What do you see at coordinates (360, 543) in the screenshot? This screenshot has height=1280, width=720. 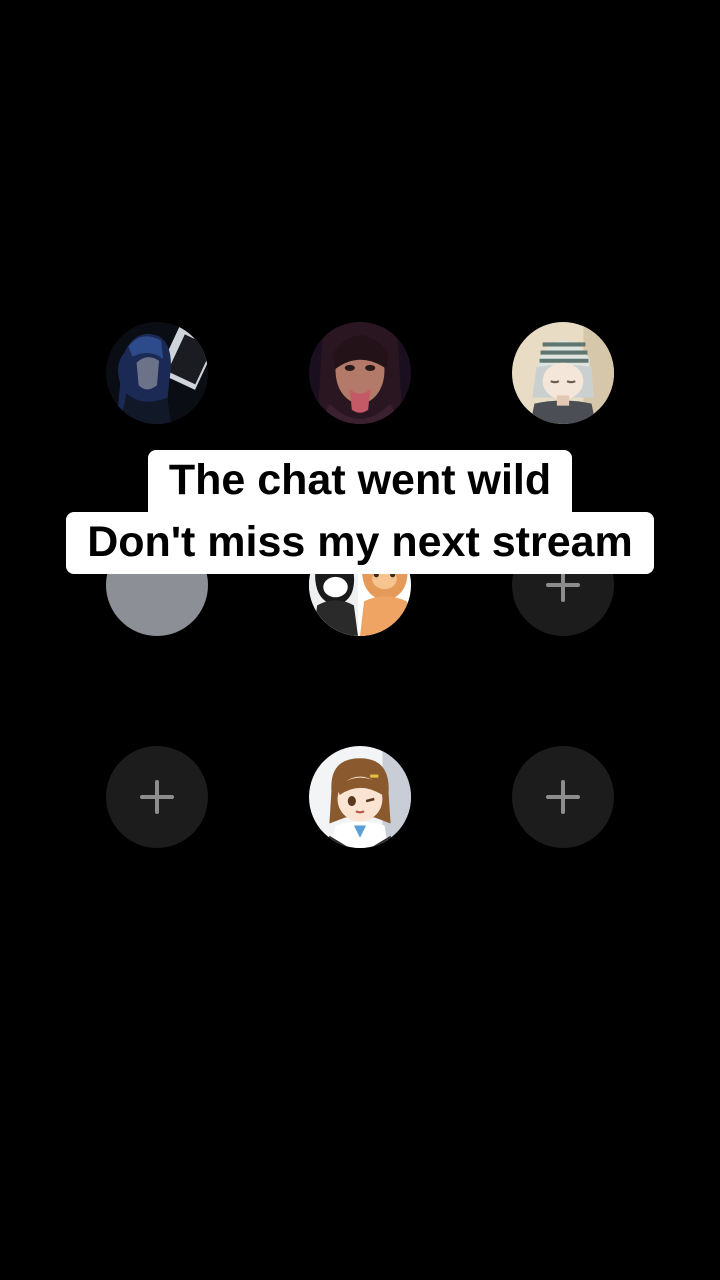 I see `caption-line-2: Don't miss my next stream` at bounding box center [360, 543].